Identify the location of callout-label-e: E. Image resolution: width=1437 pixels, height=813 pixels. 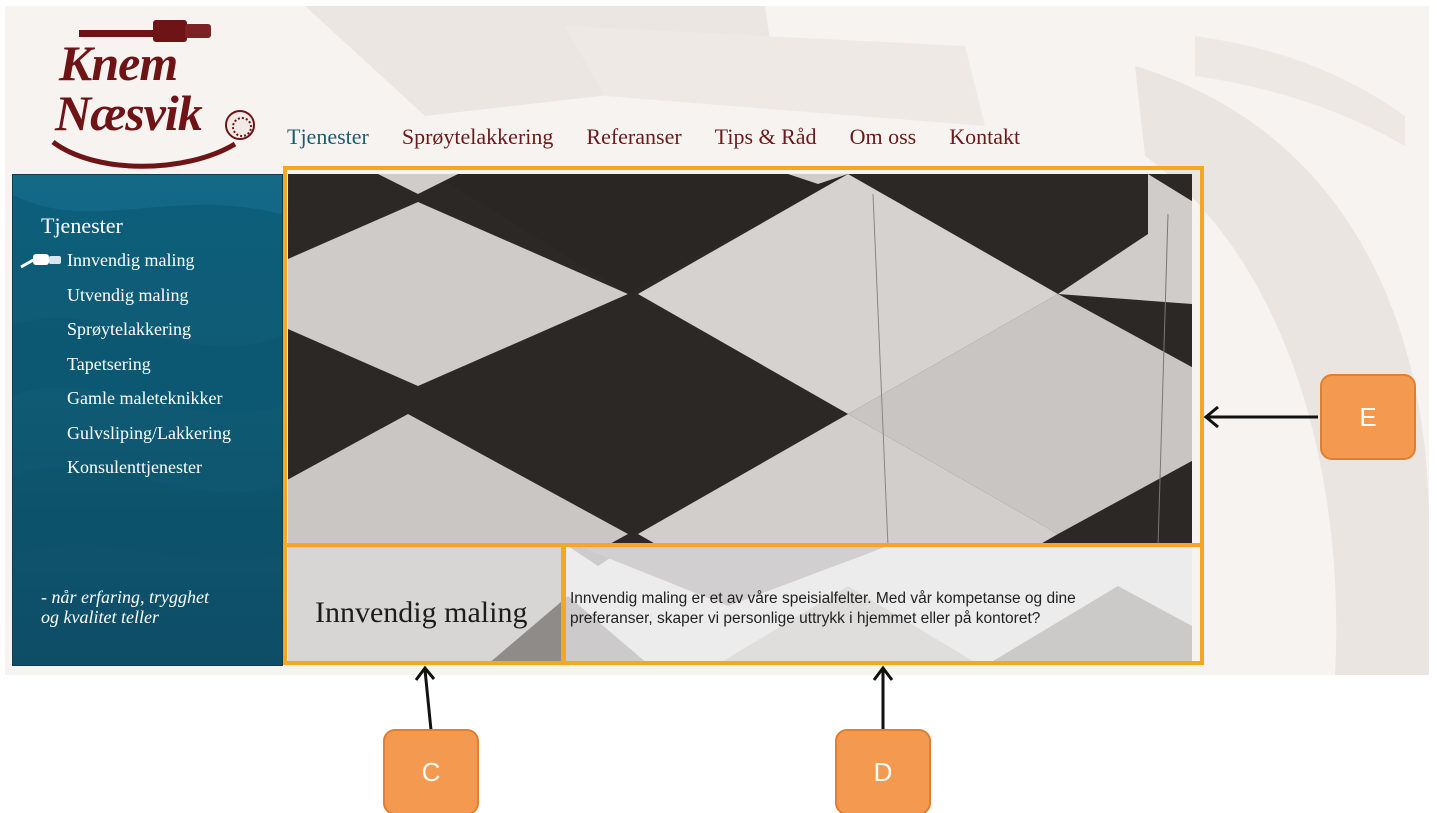
(1368, 417).